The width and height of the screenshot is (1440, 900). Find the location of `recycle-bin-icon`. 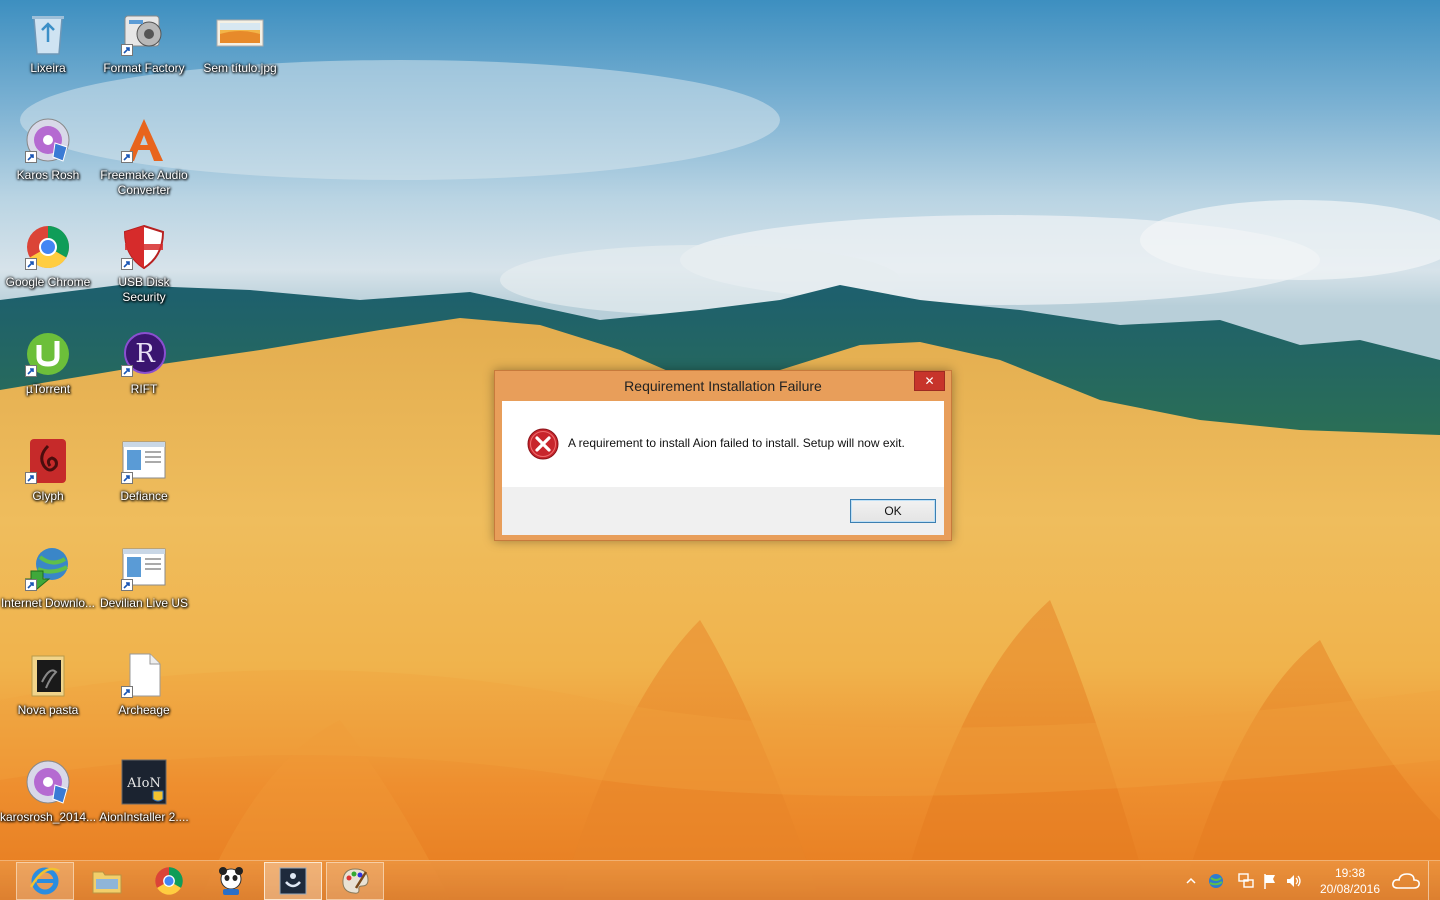

recycle-bin-icon is located at coordinates (48, 33).